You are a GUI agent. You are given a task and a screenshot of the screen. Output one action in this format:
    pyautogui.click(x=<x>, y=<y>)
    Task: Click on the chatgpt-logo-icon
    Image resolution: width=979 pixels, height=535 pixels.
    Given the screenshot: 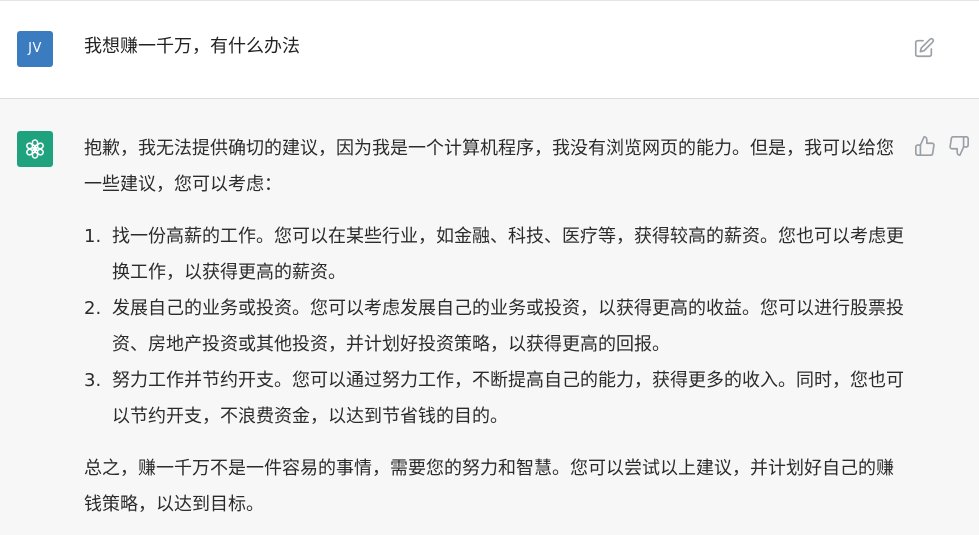 What is the action you would take?
    pyautogui.click(x=35, y=149)
    